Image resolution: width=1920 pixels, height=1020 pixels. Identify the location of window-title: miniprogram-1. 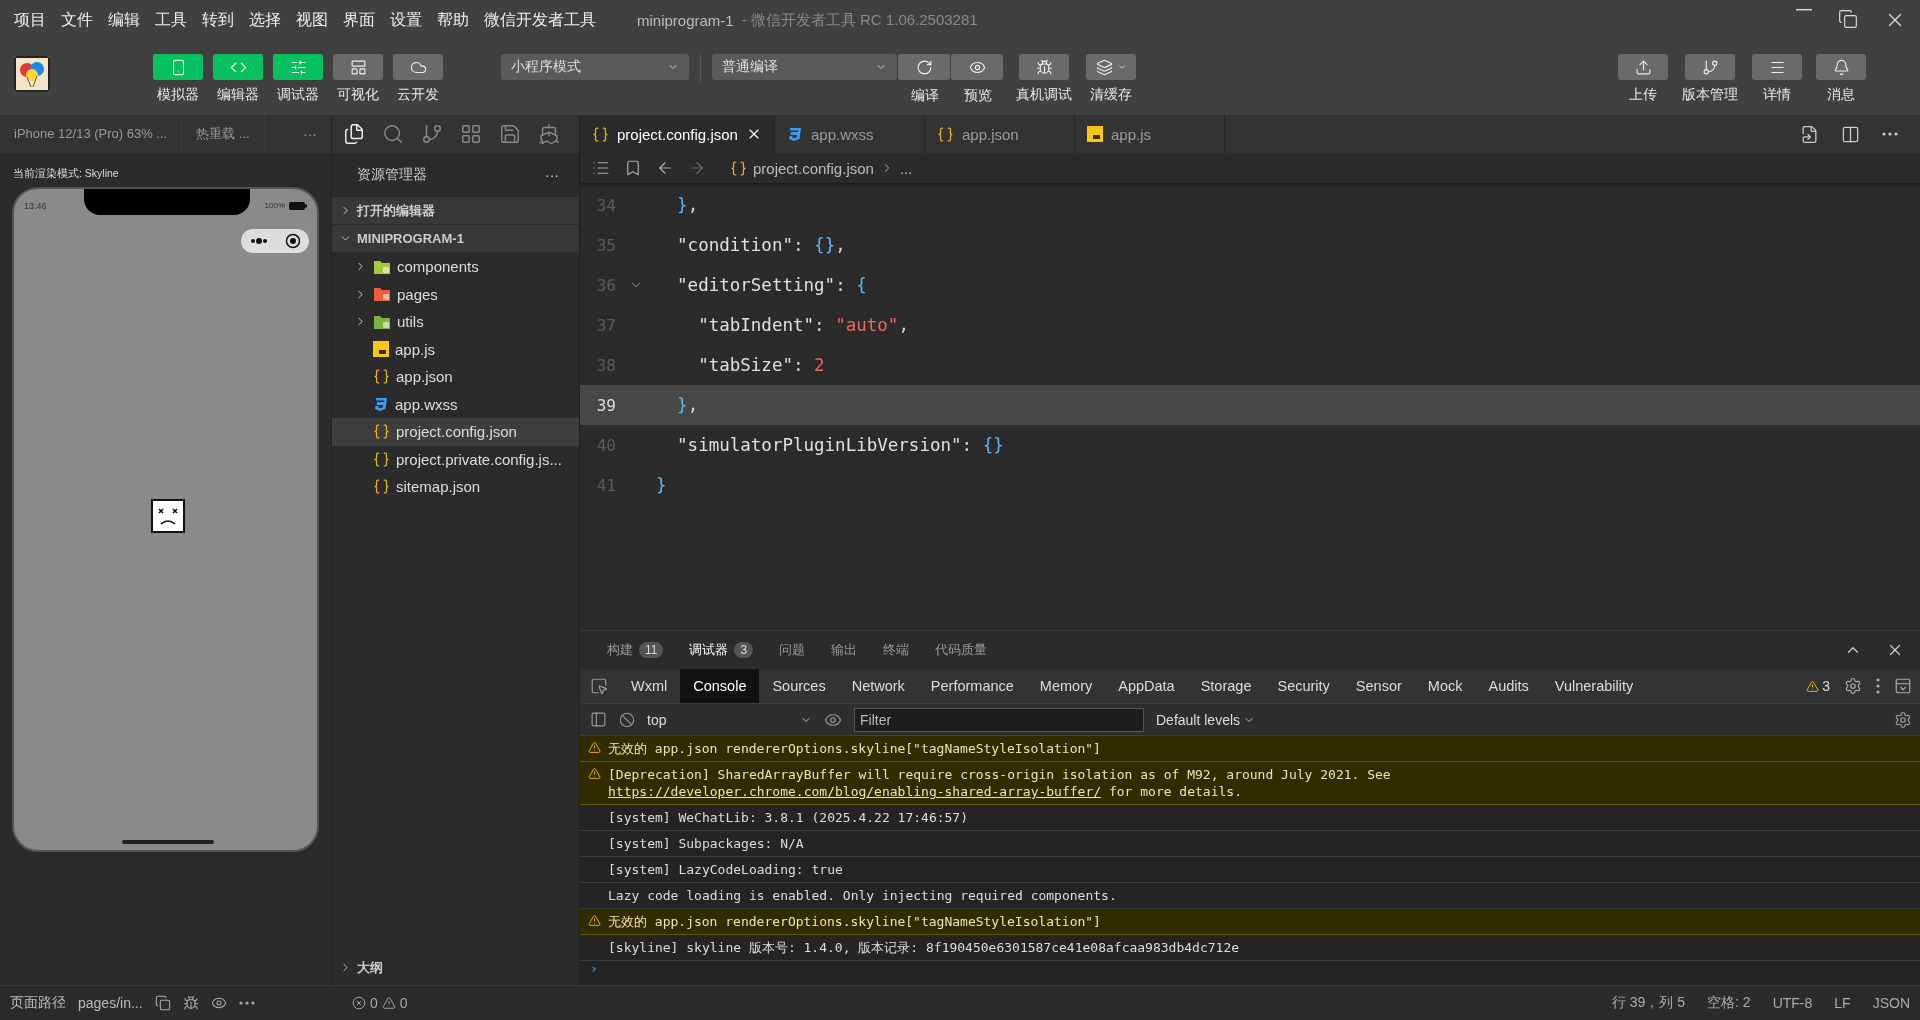
(685, 20).